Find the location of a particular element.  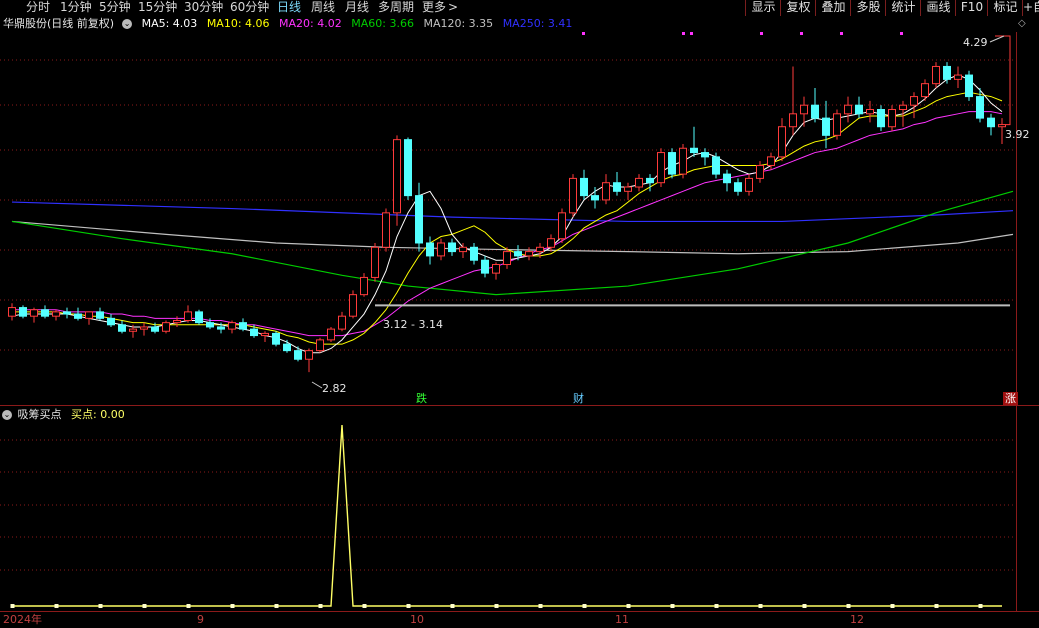

rise-signal: 涨 is located at coordinates (1010, 398).